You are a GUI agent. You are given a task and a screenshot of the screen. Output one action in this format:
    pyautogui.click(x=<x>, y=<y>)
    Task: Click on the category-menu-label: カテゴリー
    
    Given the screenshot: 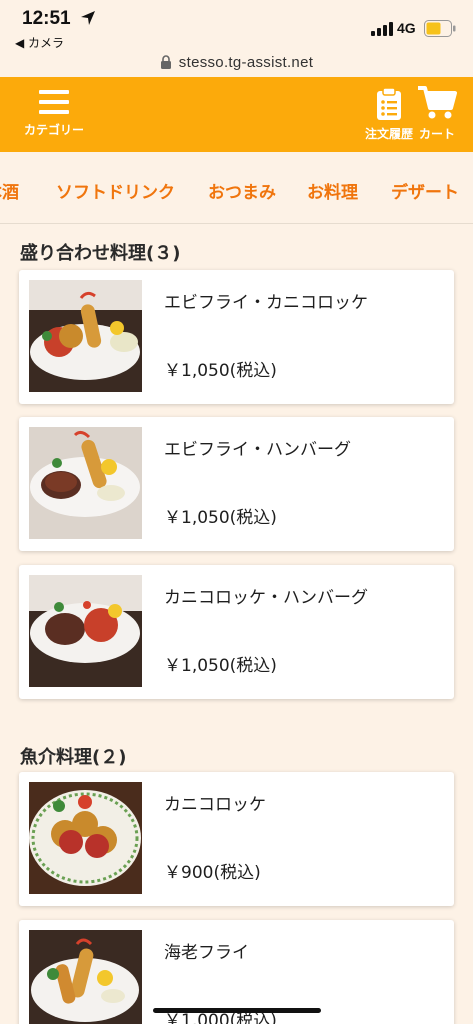 What is the action you would take?
    pyautogui.click(x=53, y=130)
    